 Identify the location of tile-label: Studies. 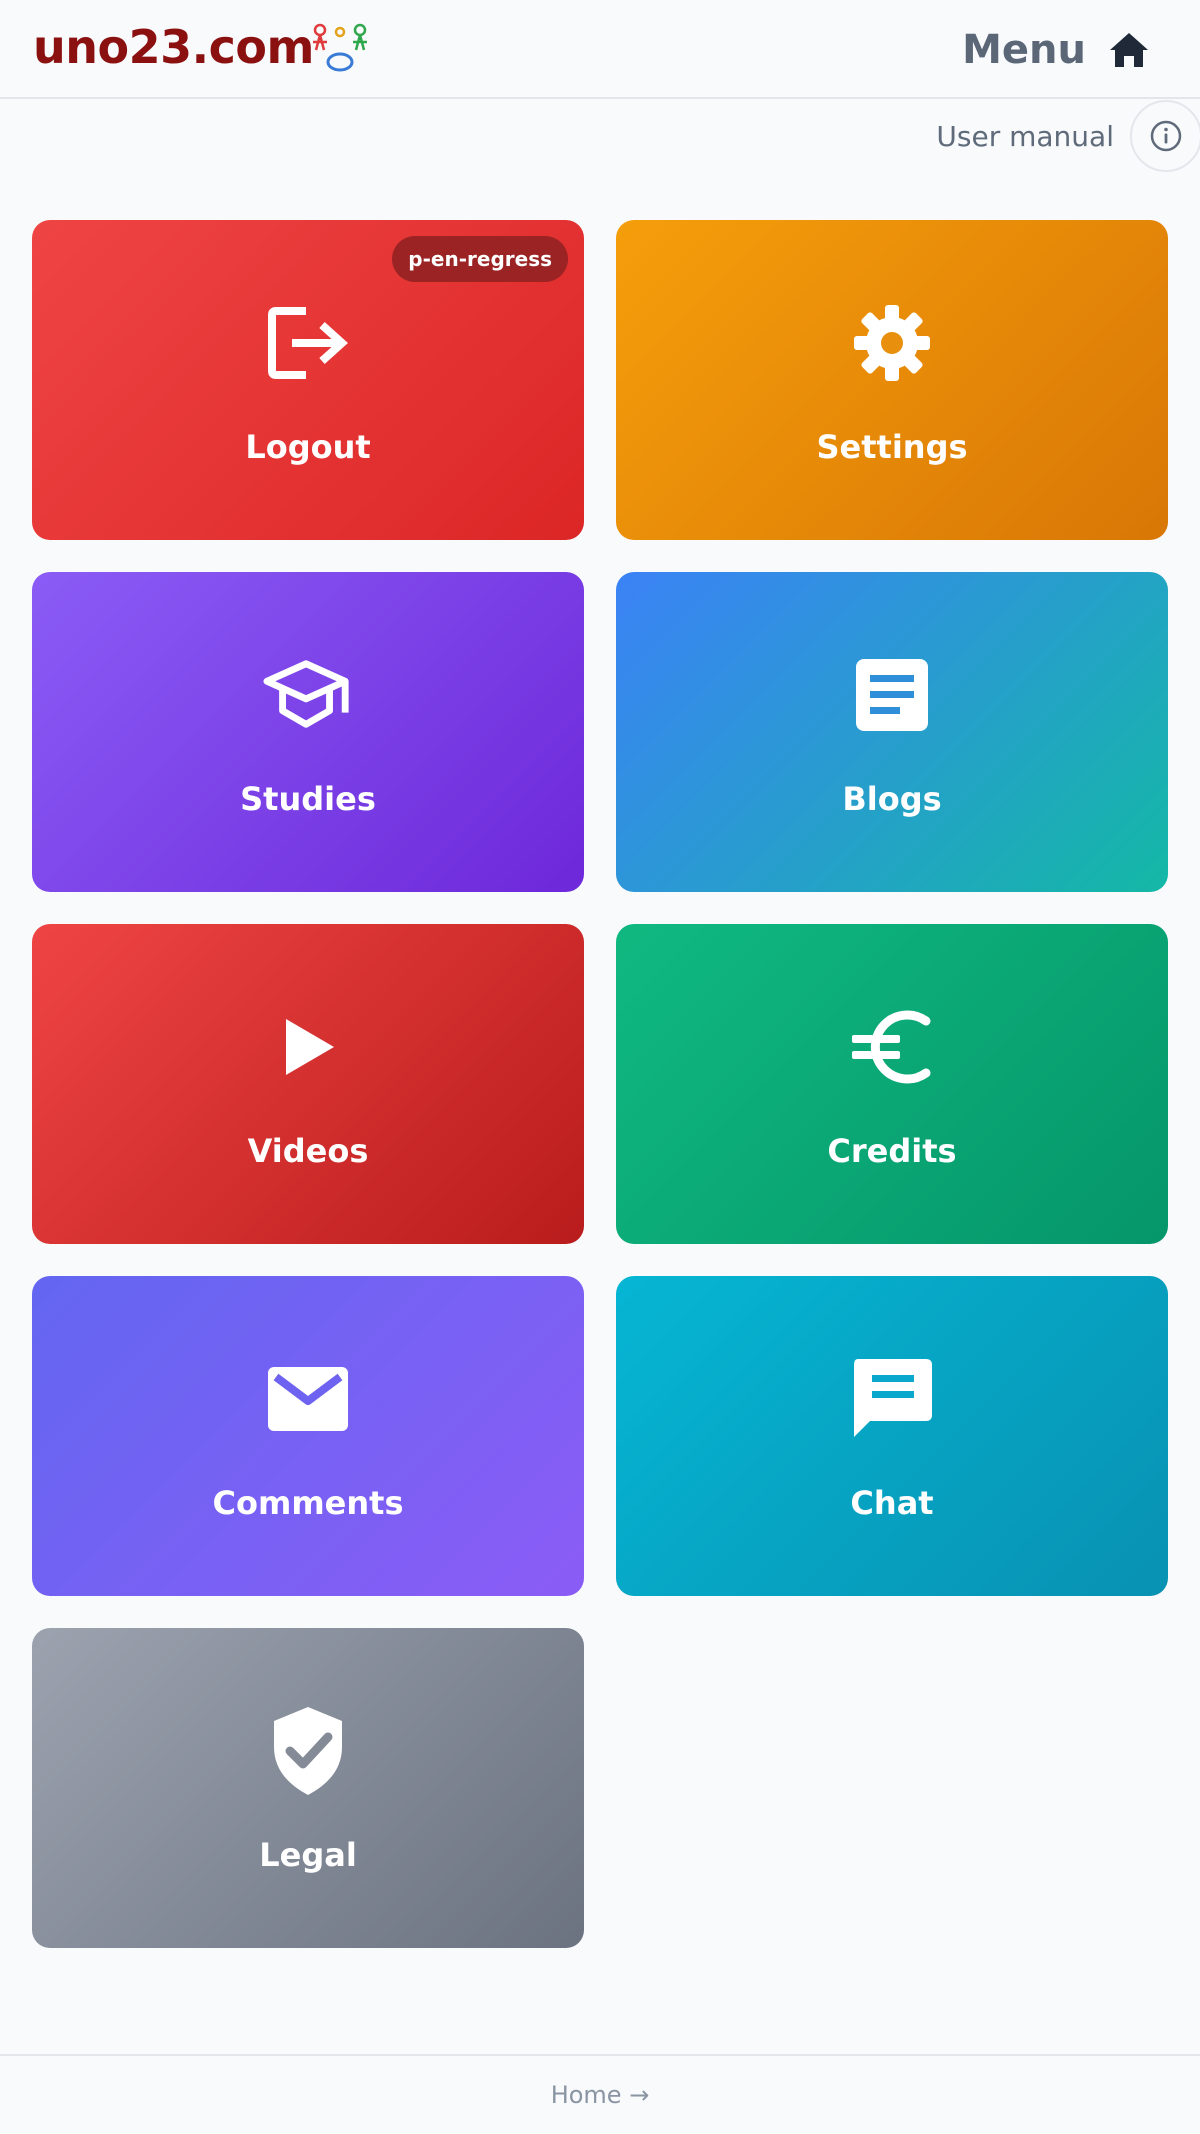
(308, 799).